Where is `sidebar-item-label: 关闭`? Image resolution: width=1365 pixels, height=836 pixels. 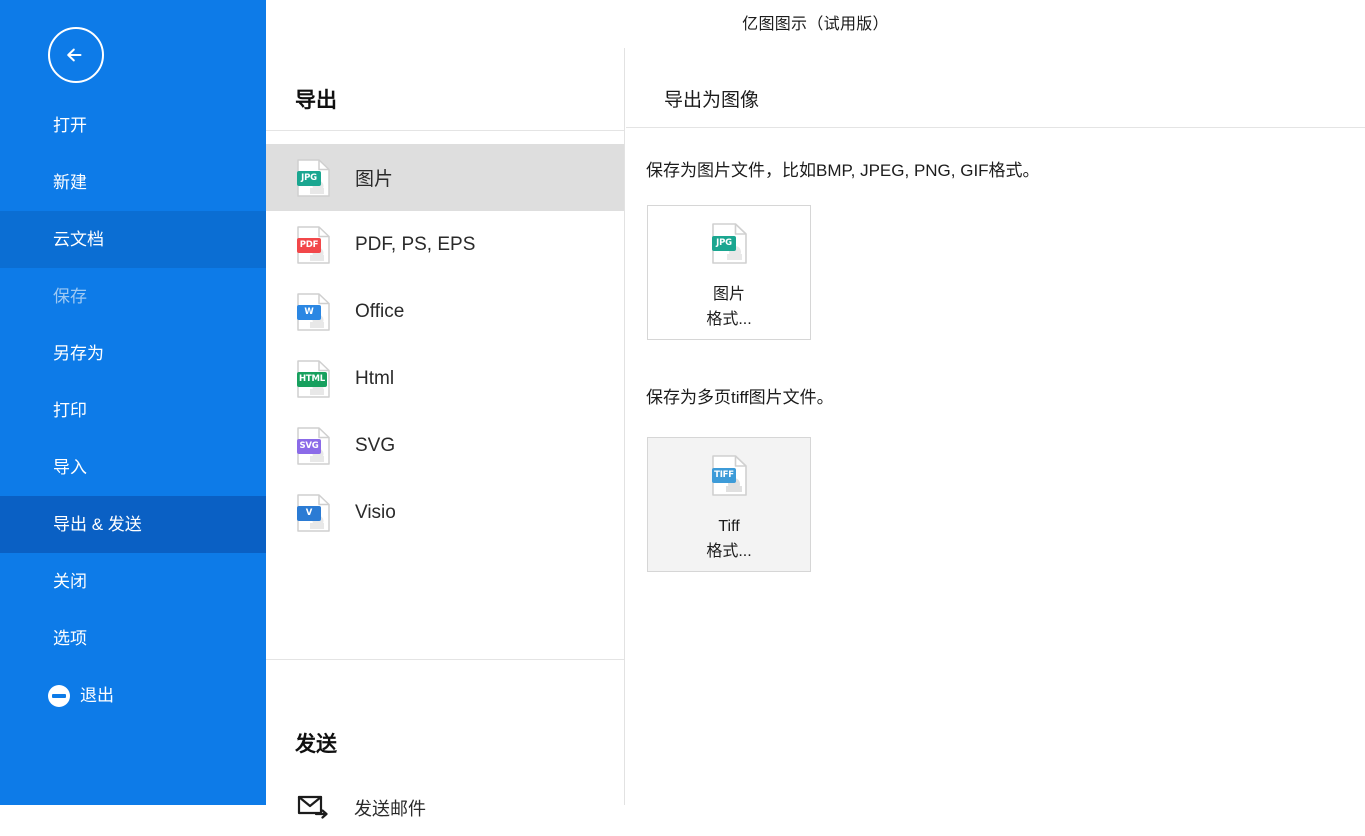 sidebar-item-label: 关闭 is located at coordinates (70, 581).